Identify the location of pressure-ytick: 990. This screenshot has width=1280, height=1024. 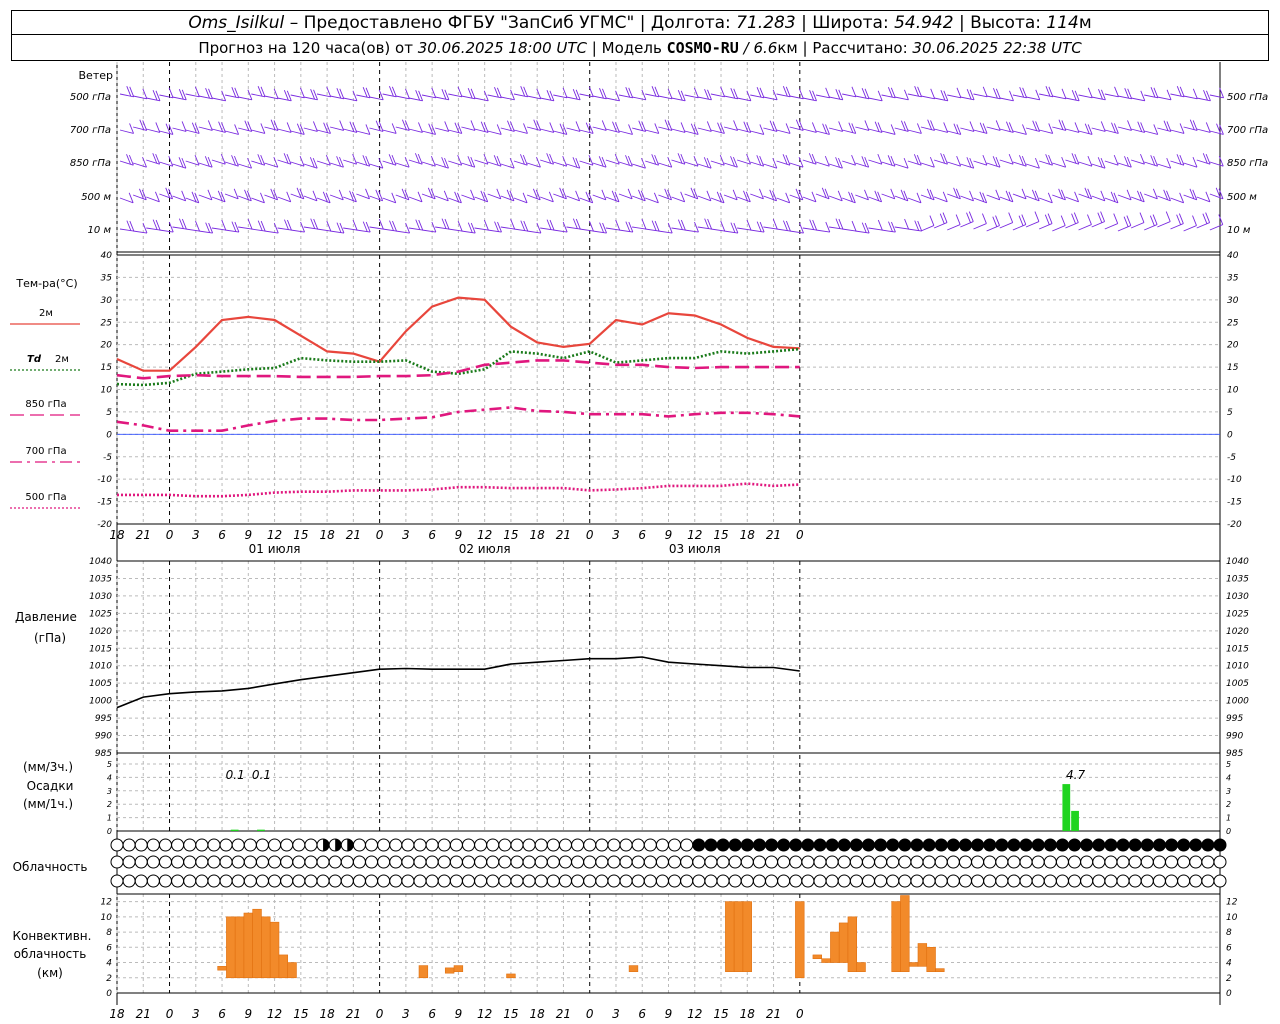
(103, 737).